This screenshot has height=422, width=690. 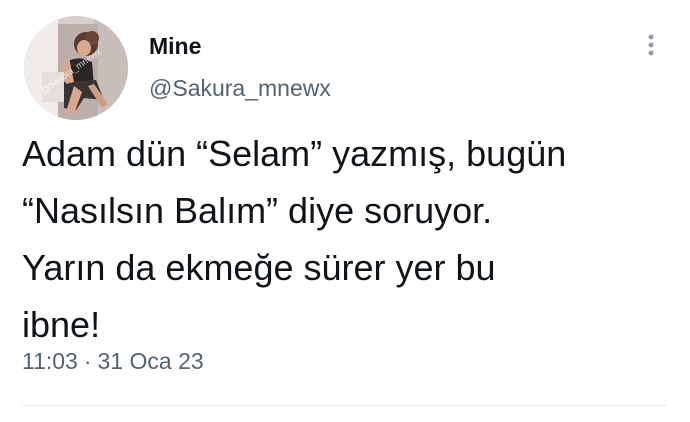 I want to click on avatar: @Sakura_mnewx, so click(x=76, y=68).